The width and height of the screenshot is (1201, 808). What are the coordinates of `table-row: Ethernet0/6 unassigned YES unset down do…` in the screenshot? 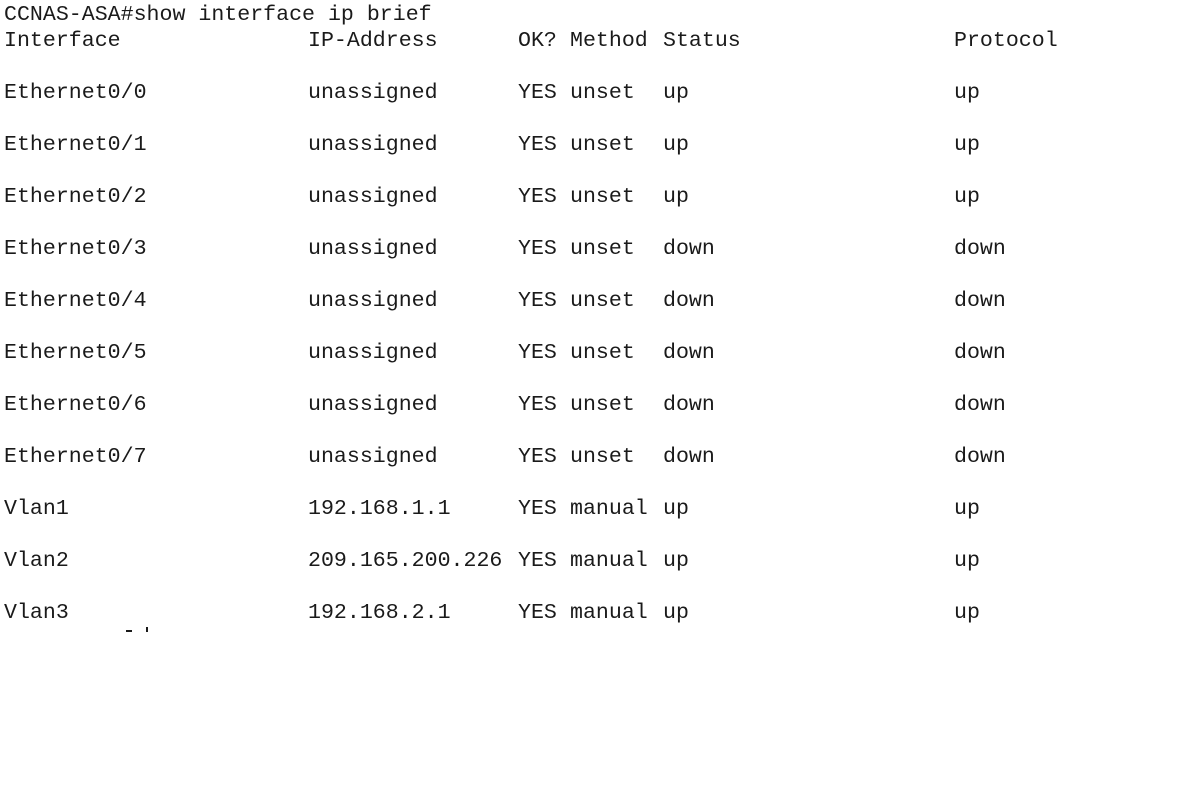 It's located at (503, 405).